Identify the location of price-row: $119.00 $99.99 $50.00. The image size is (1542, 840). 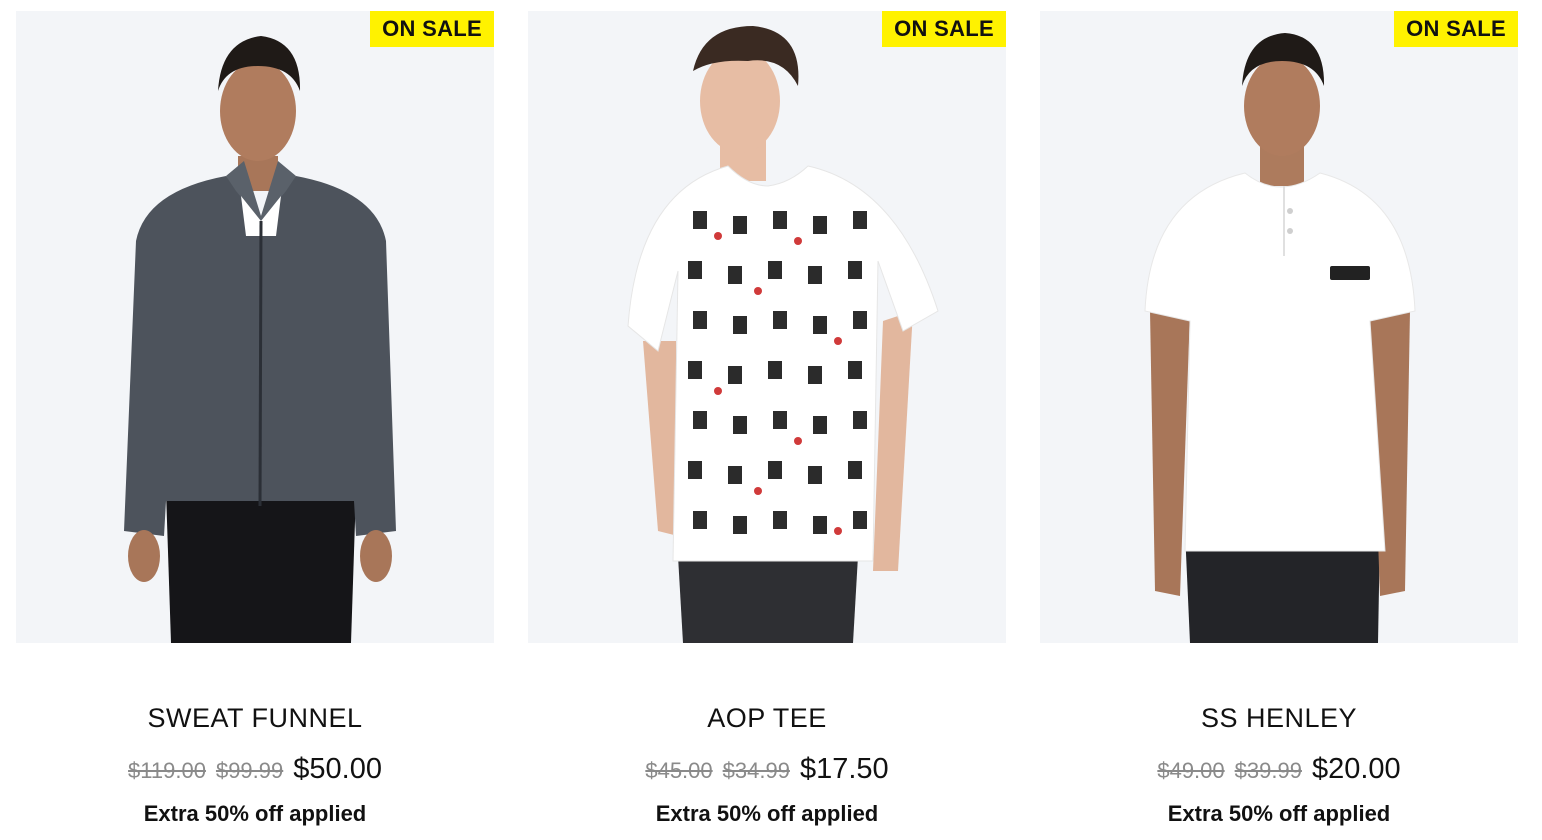
(255, 771).